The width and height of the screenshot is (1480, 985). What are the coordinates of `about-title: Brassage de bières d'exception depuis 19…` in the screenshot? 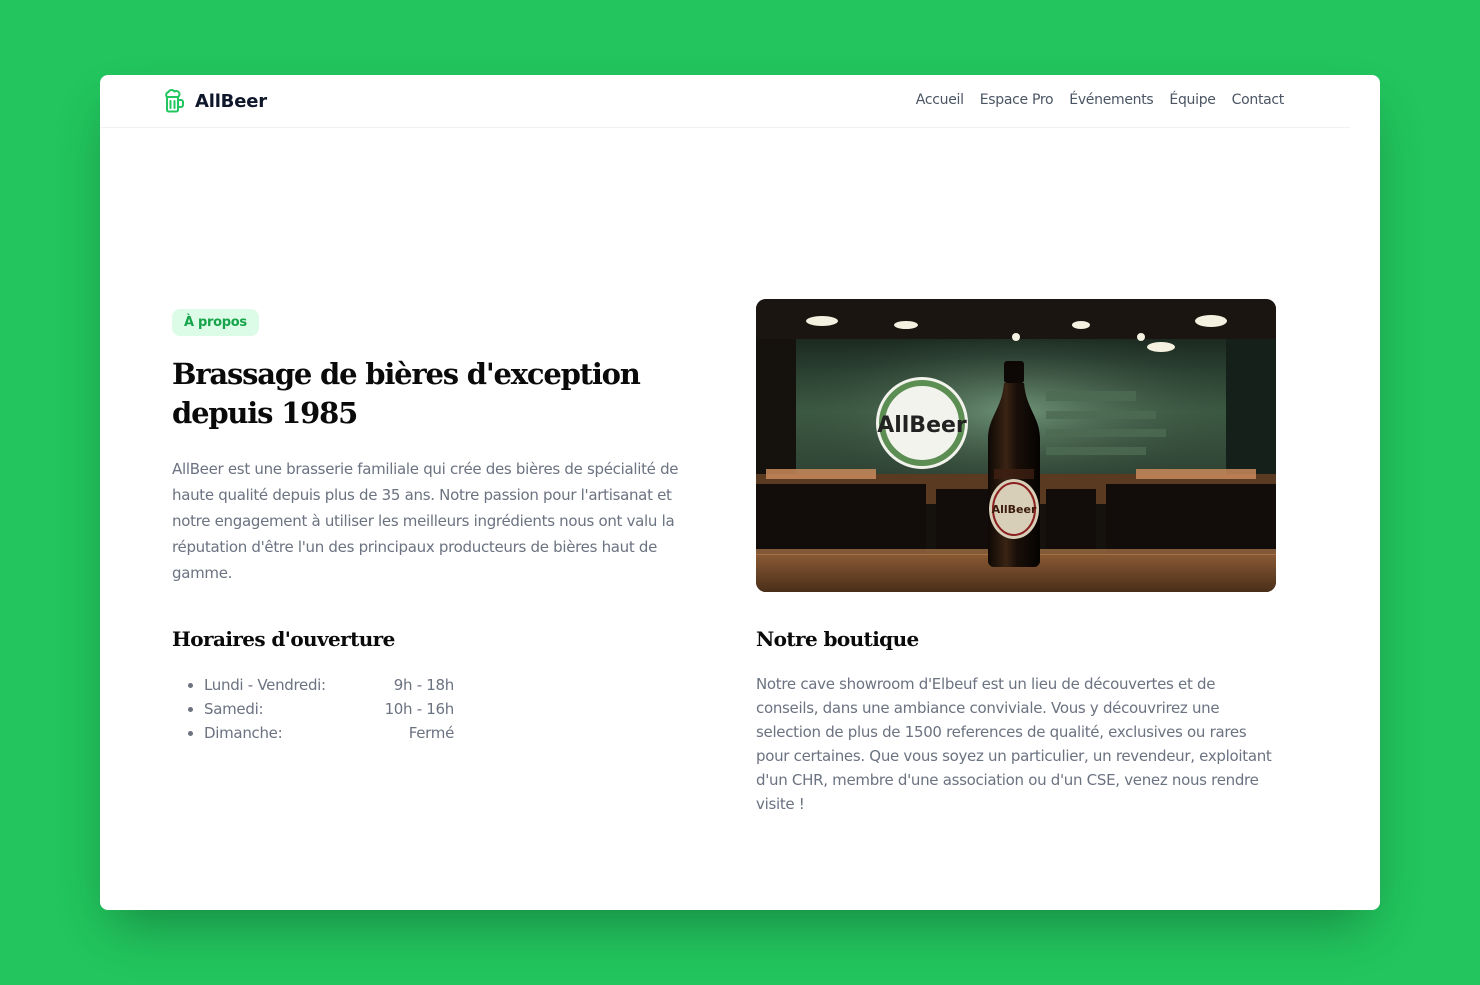 It's located at (406, 393).